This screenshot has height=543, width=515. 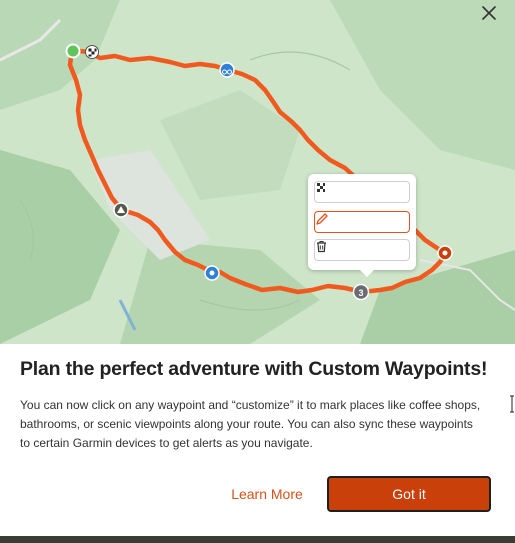 I want to click on popup-caret, so click(x=367, y=272).